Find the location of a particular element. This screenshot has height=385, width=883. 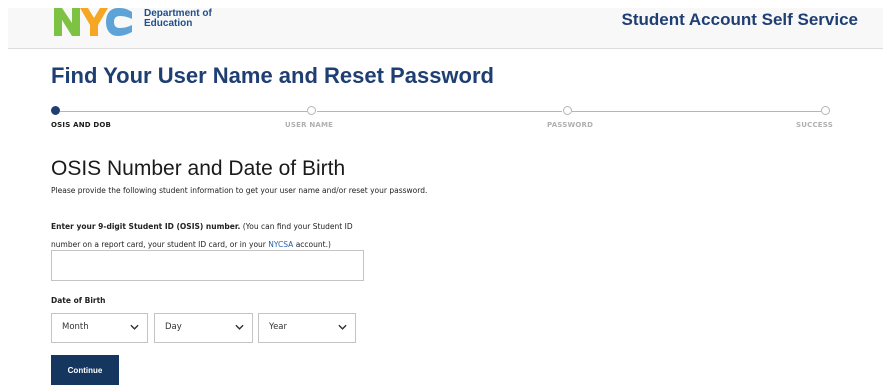

dob-label: Date of Birth is located at coordinates (78, 300).